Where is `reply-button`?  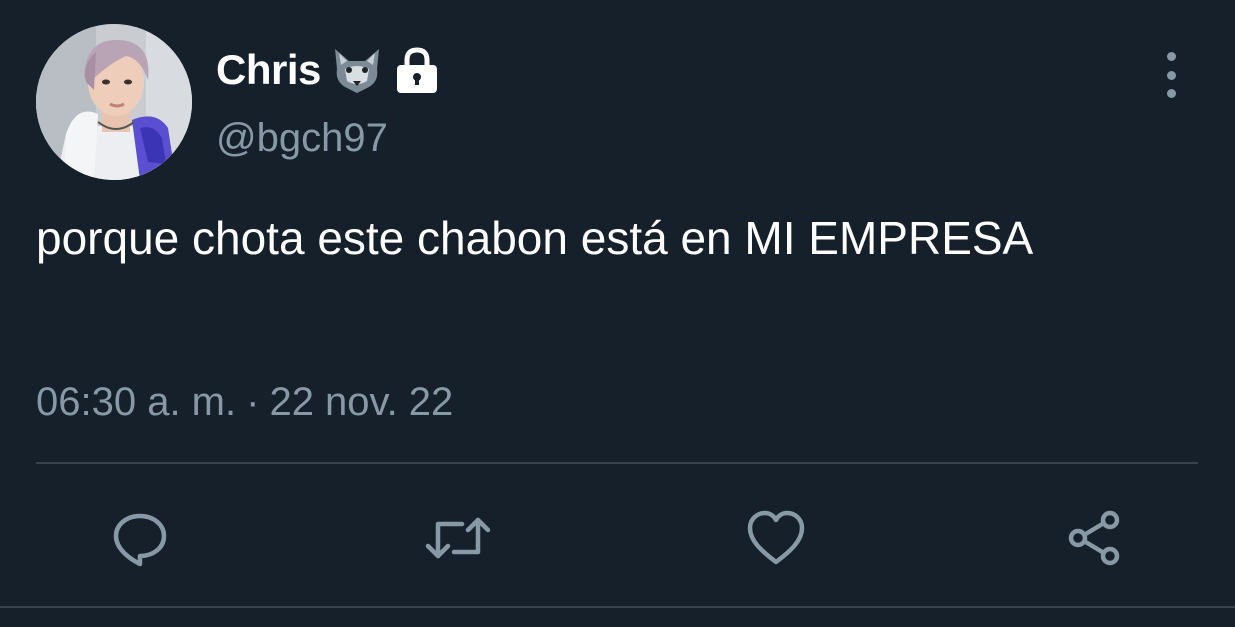 reply-button is located at coordinates (140, 538).